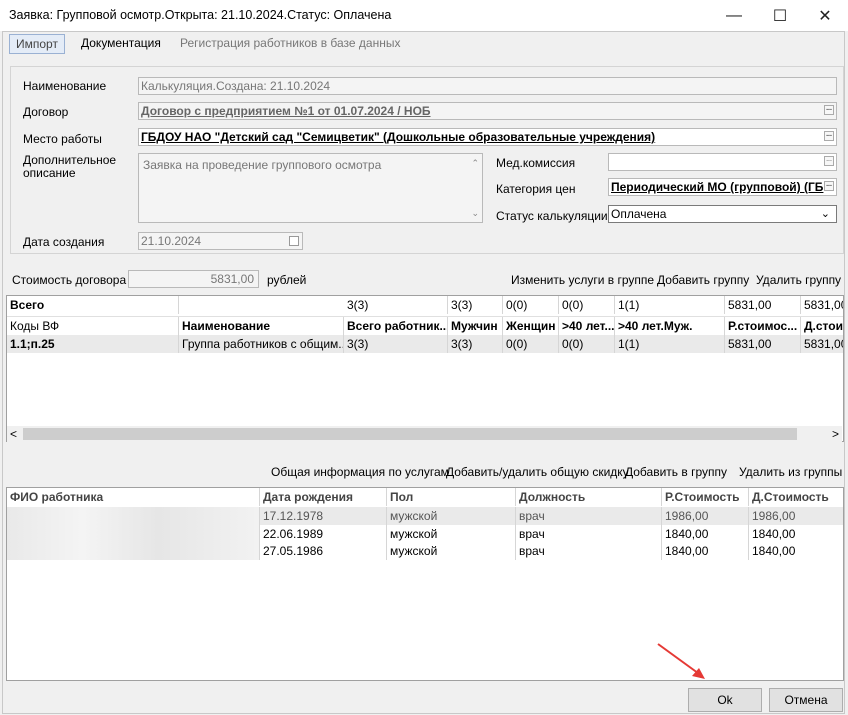 This screenshot has width=848, height=715. I want to click on chevron-down-icon: ⌄, so click(825, 214).